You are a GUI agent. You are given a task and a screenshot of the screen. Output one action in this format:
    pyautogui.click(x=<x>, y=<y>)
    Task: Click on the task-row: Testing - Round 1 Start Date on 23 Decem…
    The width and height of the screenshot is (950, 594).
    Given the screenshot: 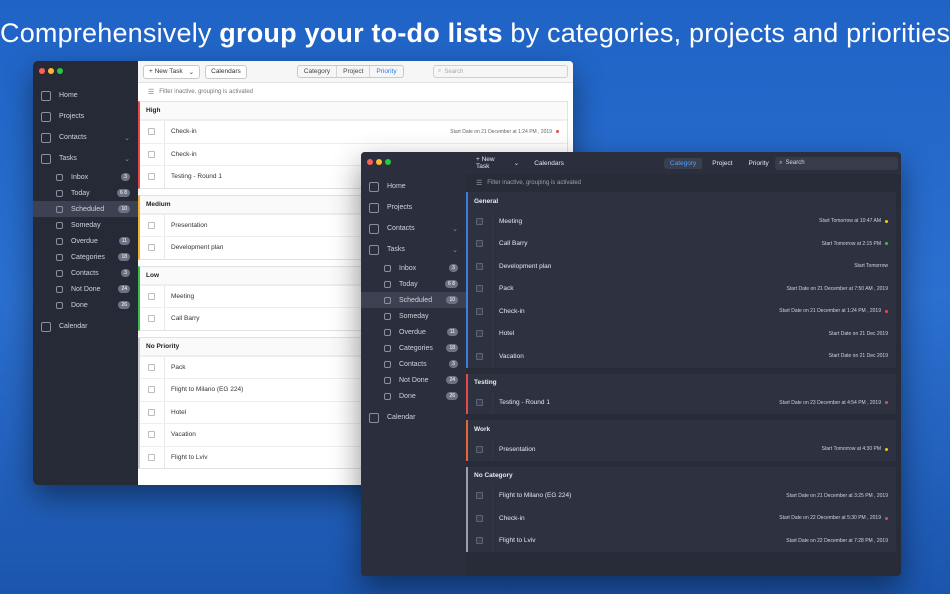 What is the action you would take?
    pyautogui.click(x=682, y=402)
    